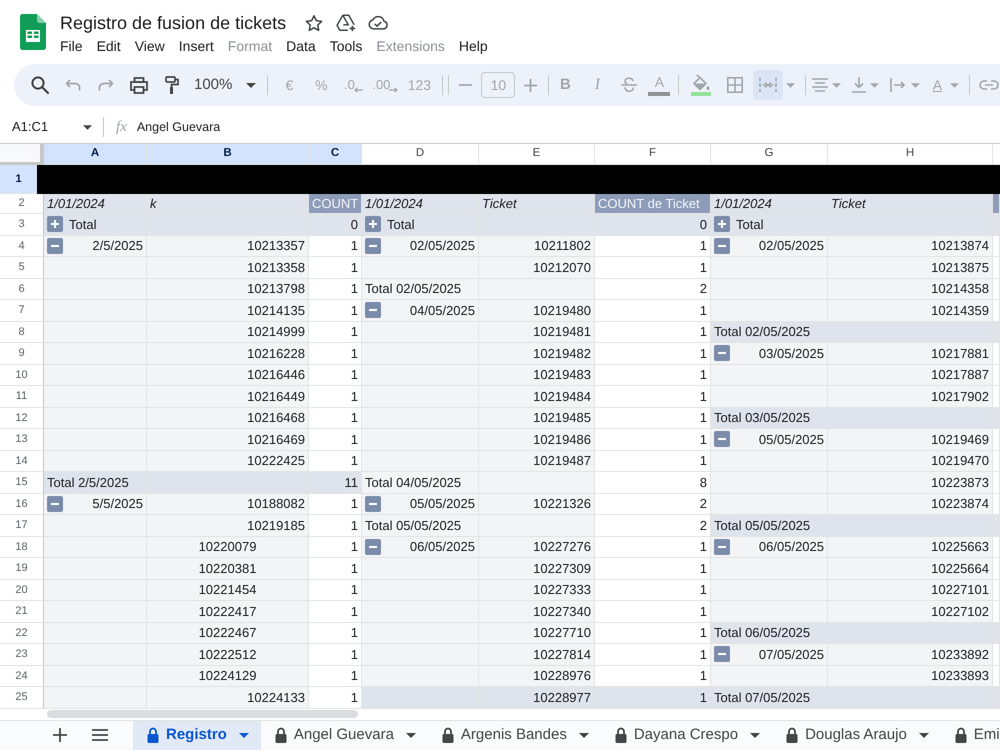  Describe the element at coordinates (686, 735) in the screenshot. I see `sheet-tab: Dayana Crespo` at that location.